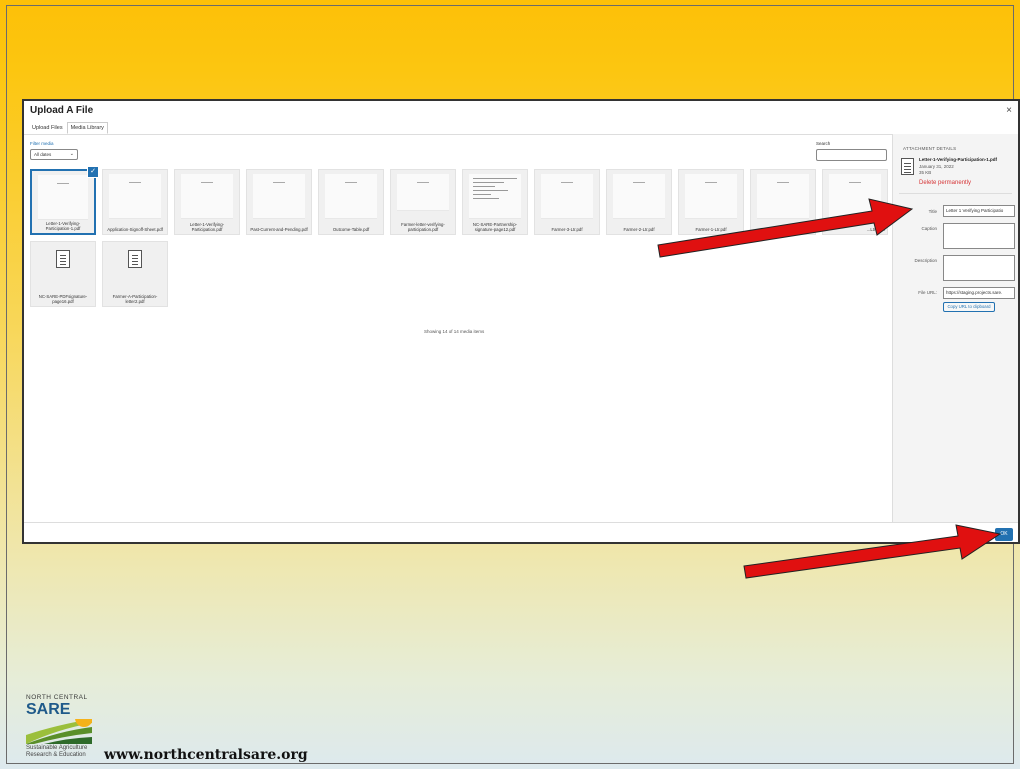  I want to click on tab-upload-files: Upload Files, so click(47, 128).